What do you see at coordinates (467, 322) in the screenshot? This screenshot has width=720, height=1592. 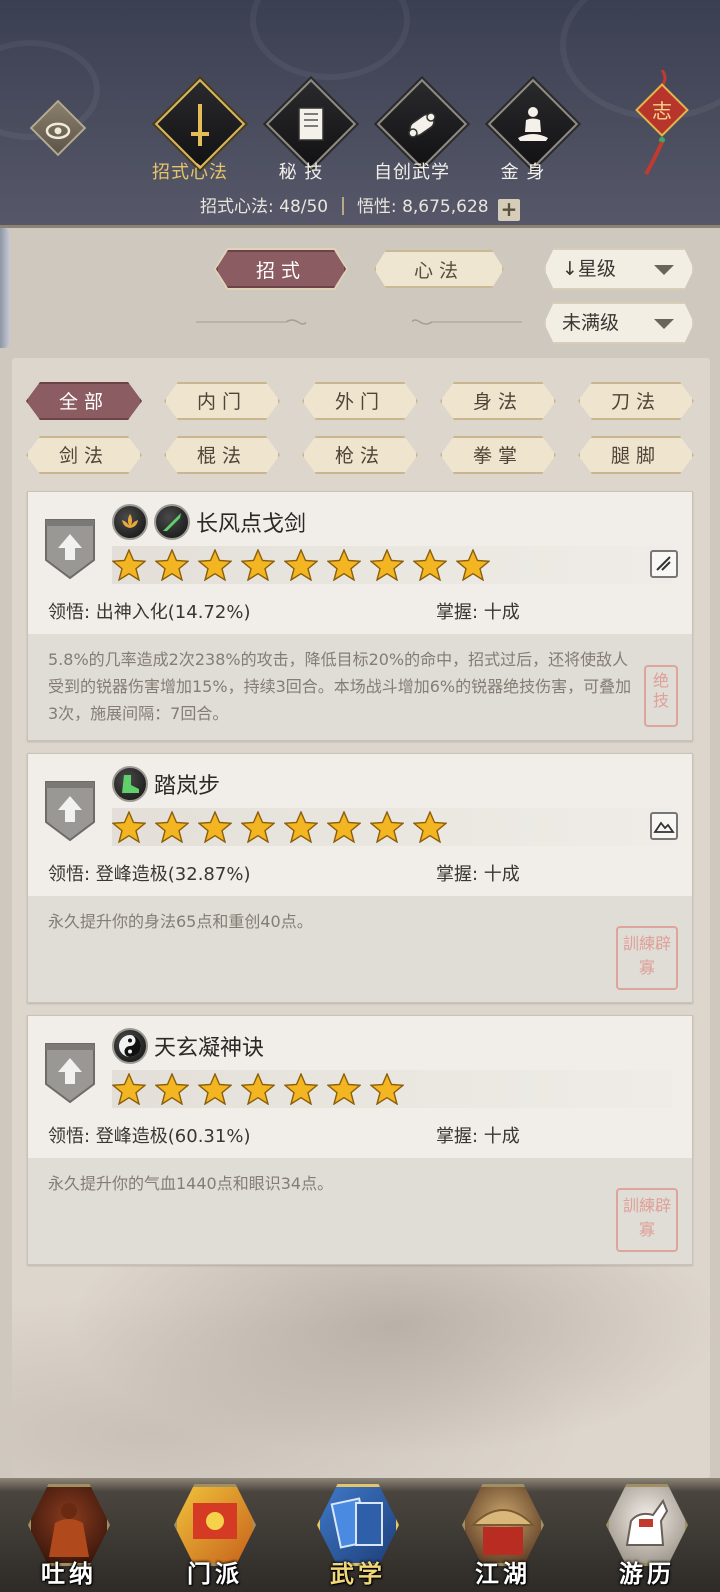 I see `divider-ornament-right` at bounding box center [467, 322].